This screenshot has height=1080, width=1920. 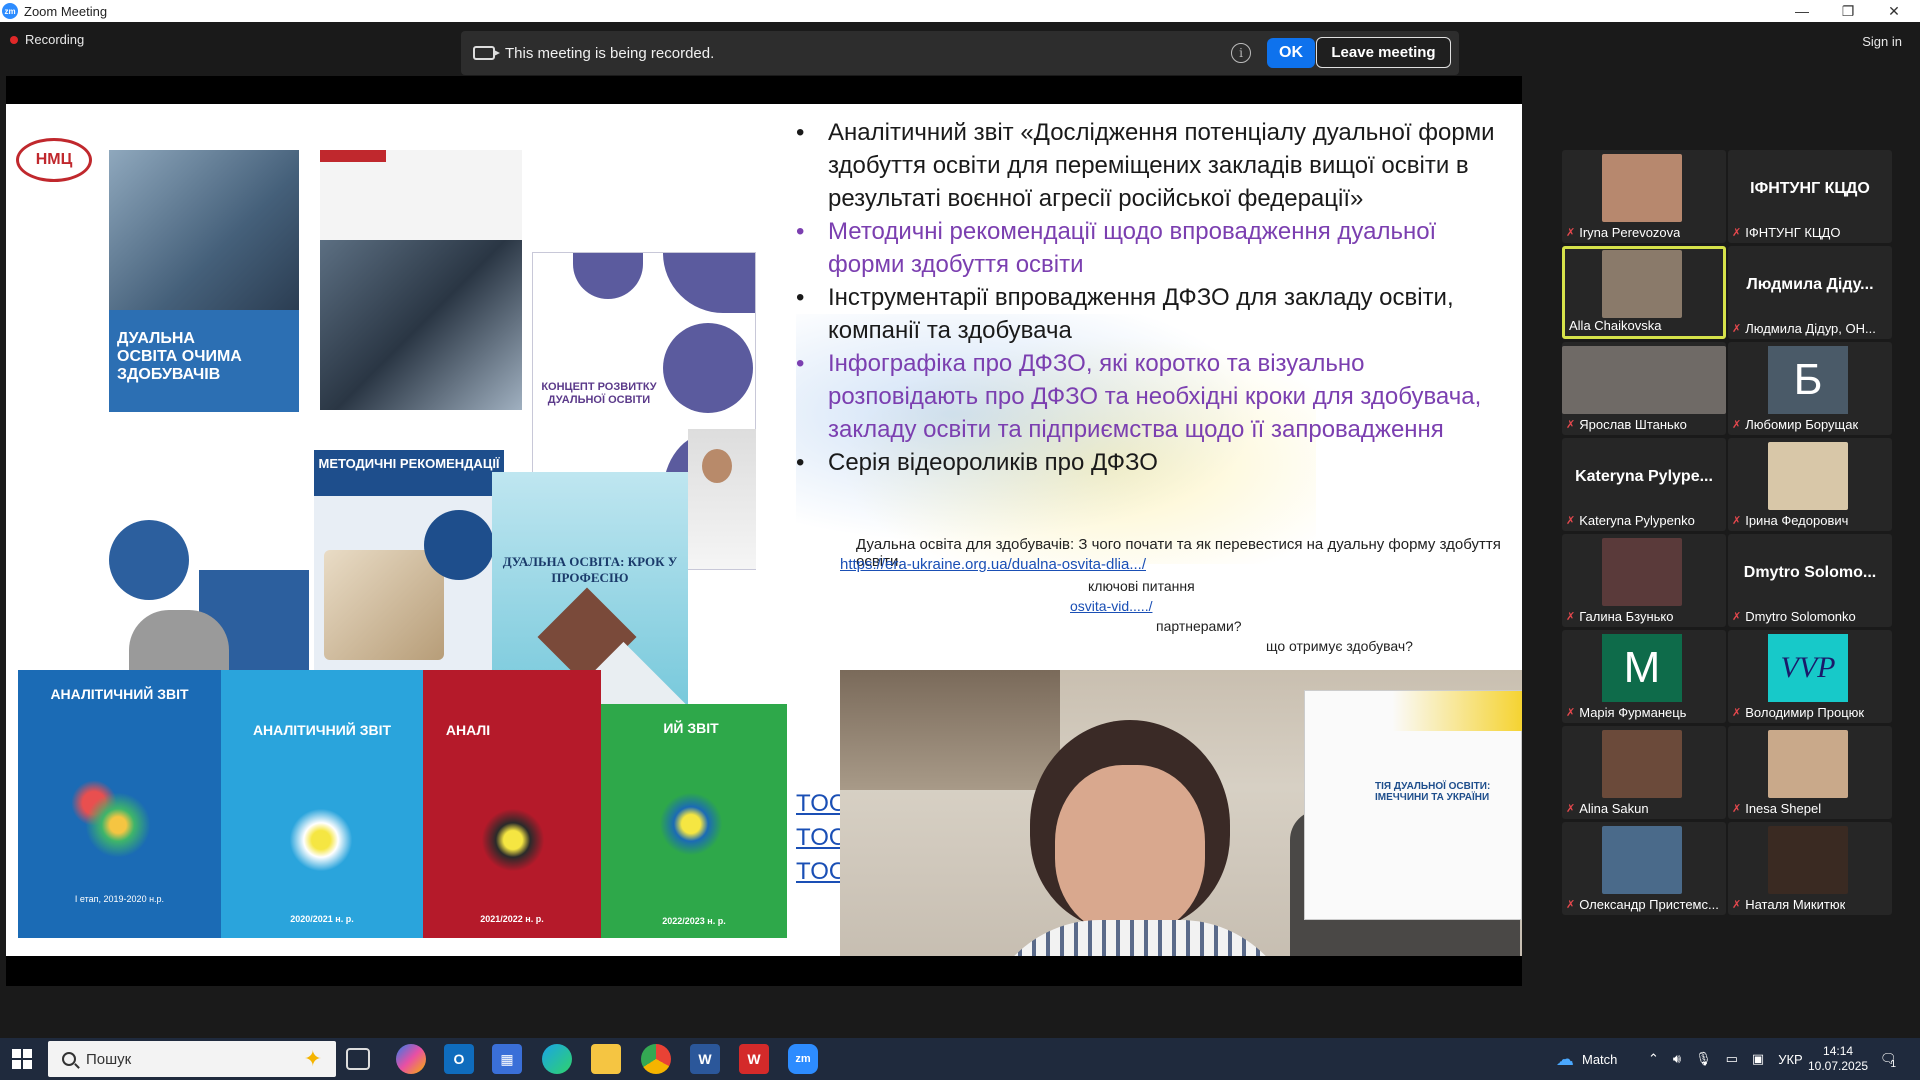 What do you see at coordinates (1838, 1066) in the screenshot?
I see `clock-date: 10.07.2025` at bounding box center [1838, 1066].